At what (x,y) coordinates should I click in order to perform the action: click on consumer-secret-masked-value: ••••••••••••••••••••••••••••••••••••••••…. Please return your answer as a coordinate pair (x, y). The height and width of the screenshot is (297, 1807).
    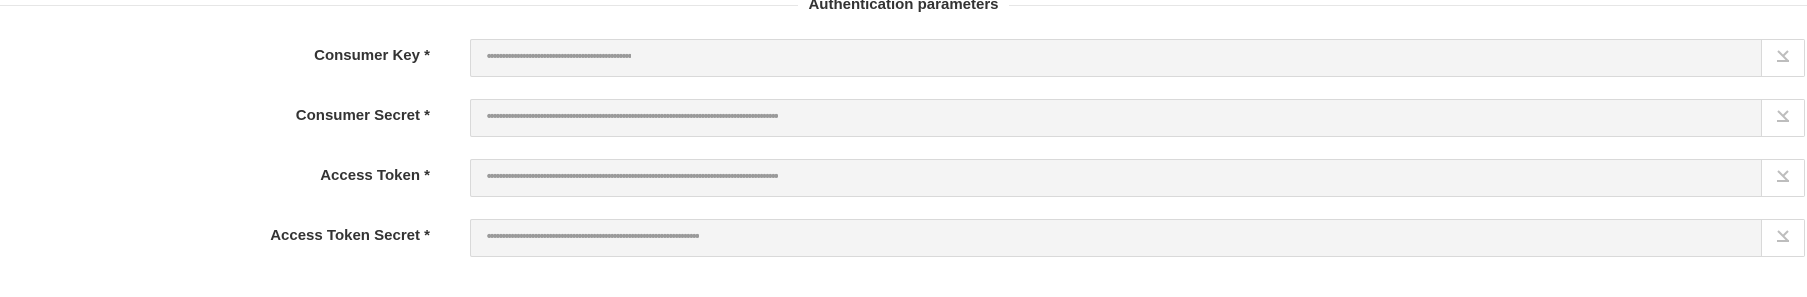
    Looking at the image, I should click on (631, 117).